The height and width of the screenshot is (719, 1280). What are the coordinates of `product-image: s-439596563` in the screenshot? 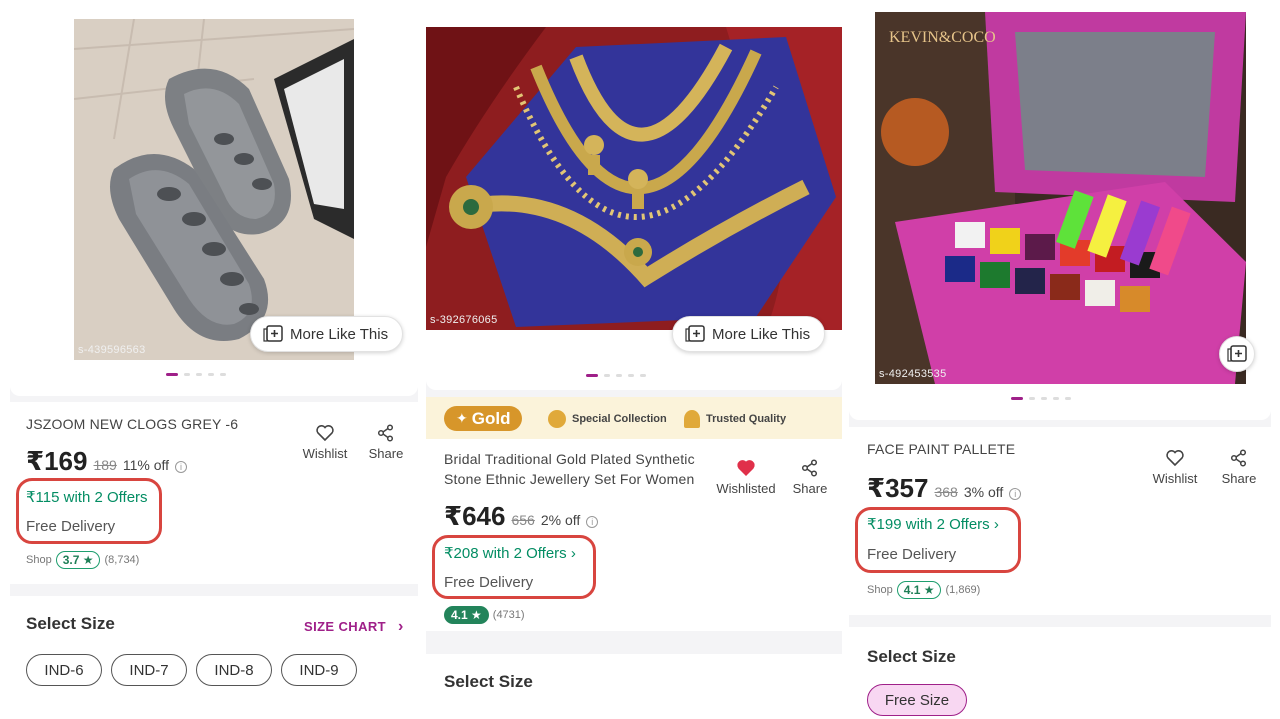 It's located at (214, 189).